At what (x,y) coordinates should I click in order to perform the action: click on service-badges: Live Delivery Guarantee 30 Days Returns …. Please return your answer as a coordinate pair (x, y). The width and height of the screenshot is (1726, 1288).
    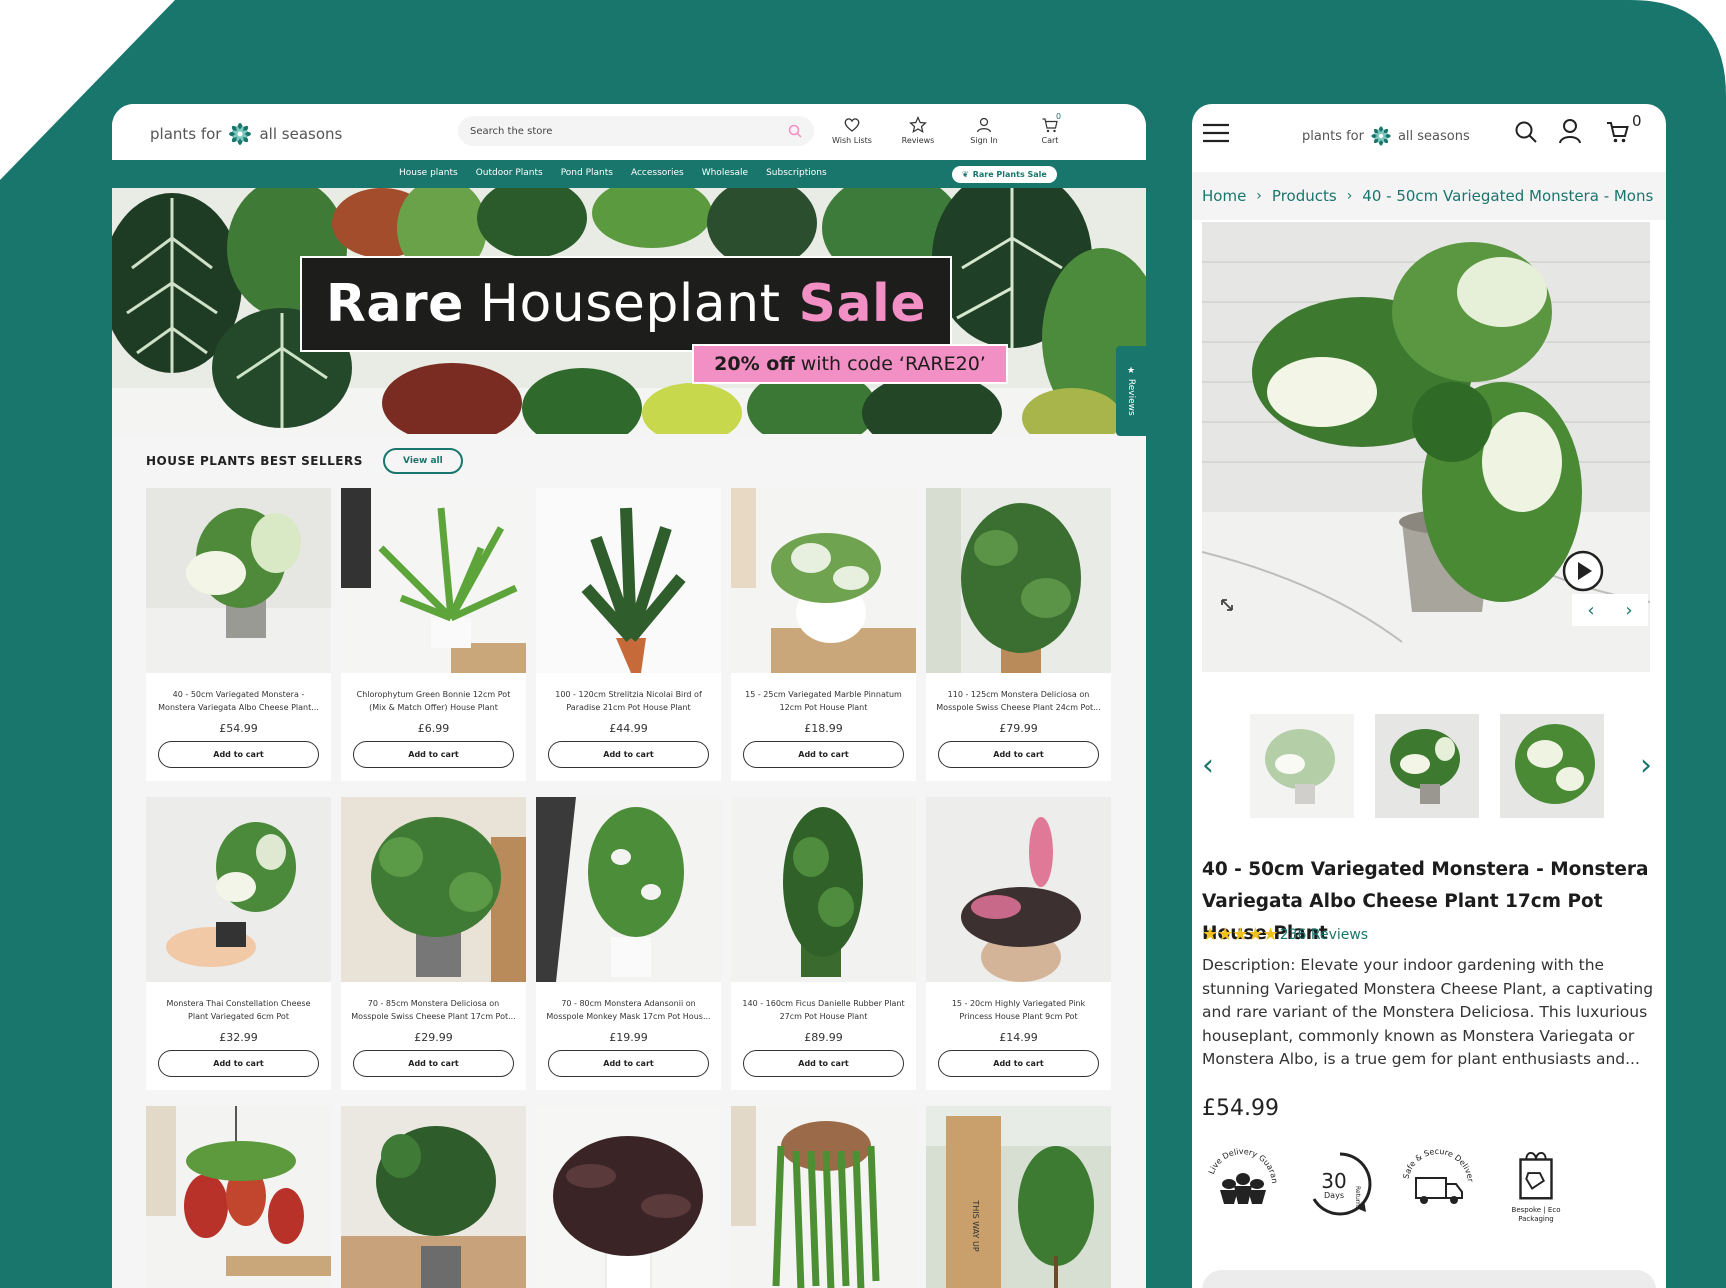
    Looking at the image, I should click on (1389, 1184).